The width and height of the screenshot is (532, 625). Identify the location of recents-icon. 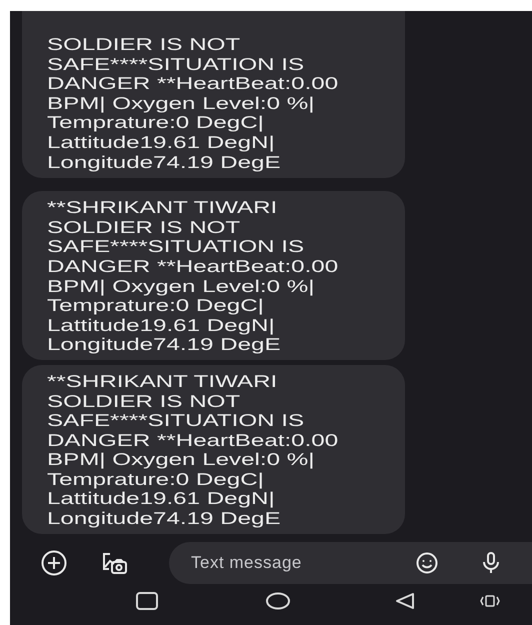
(147, 601).